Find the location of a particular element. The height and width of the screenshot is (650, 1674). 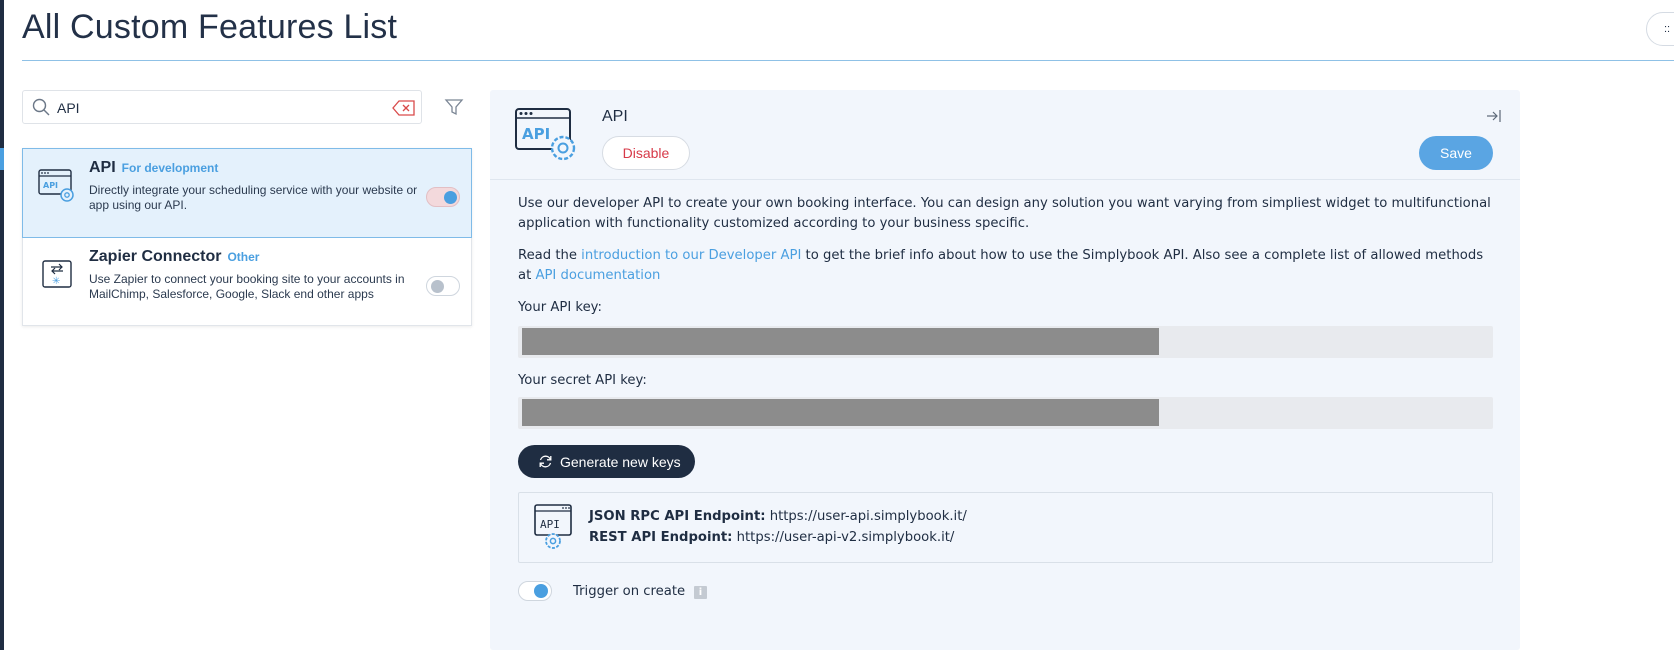

feature-category: For development is located at coordinates (170, 168).